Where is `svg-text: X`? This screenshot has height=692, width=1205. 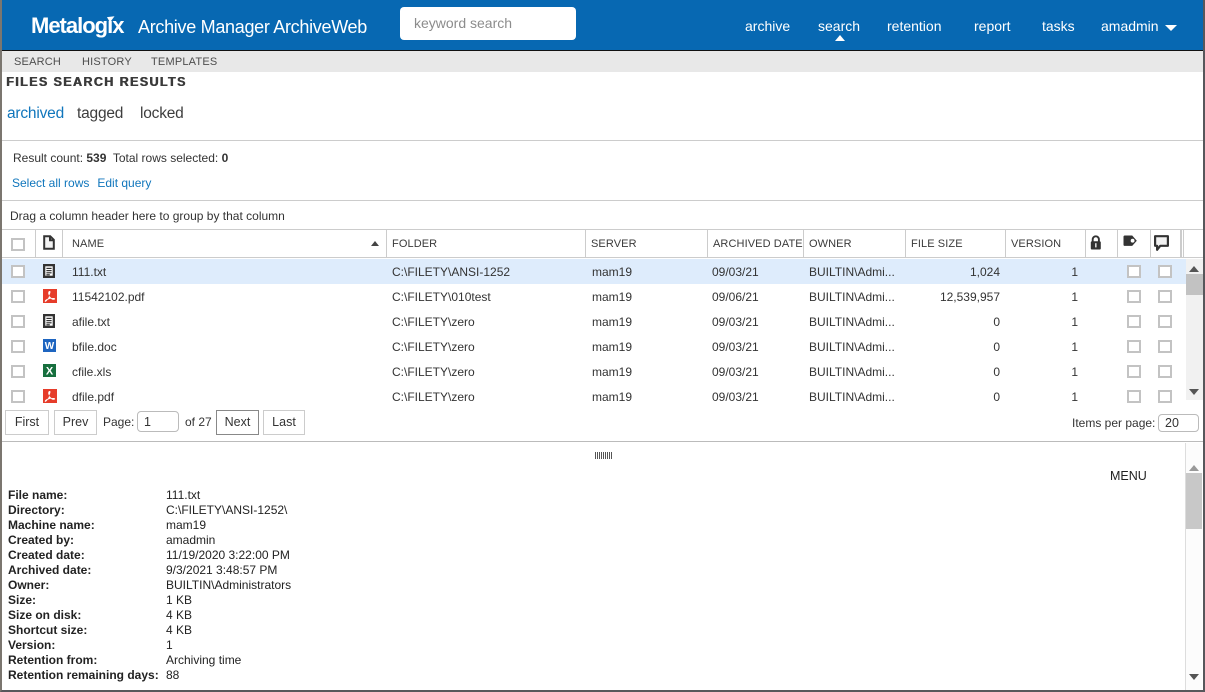
svg-text: X is located at coordinates (50, 372).